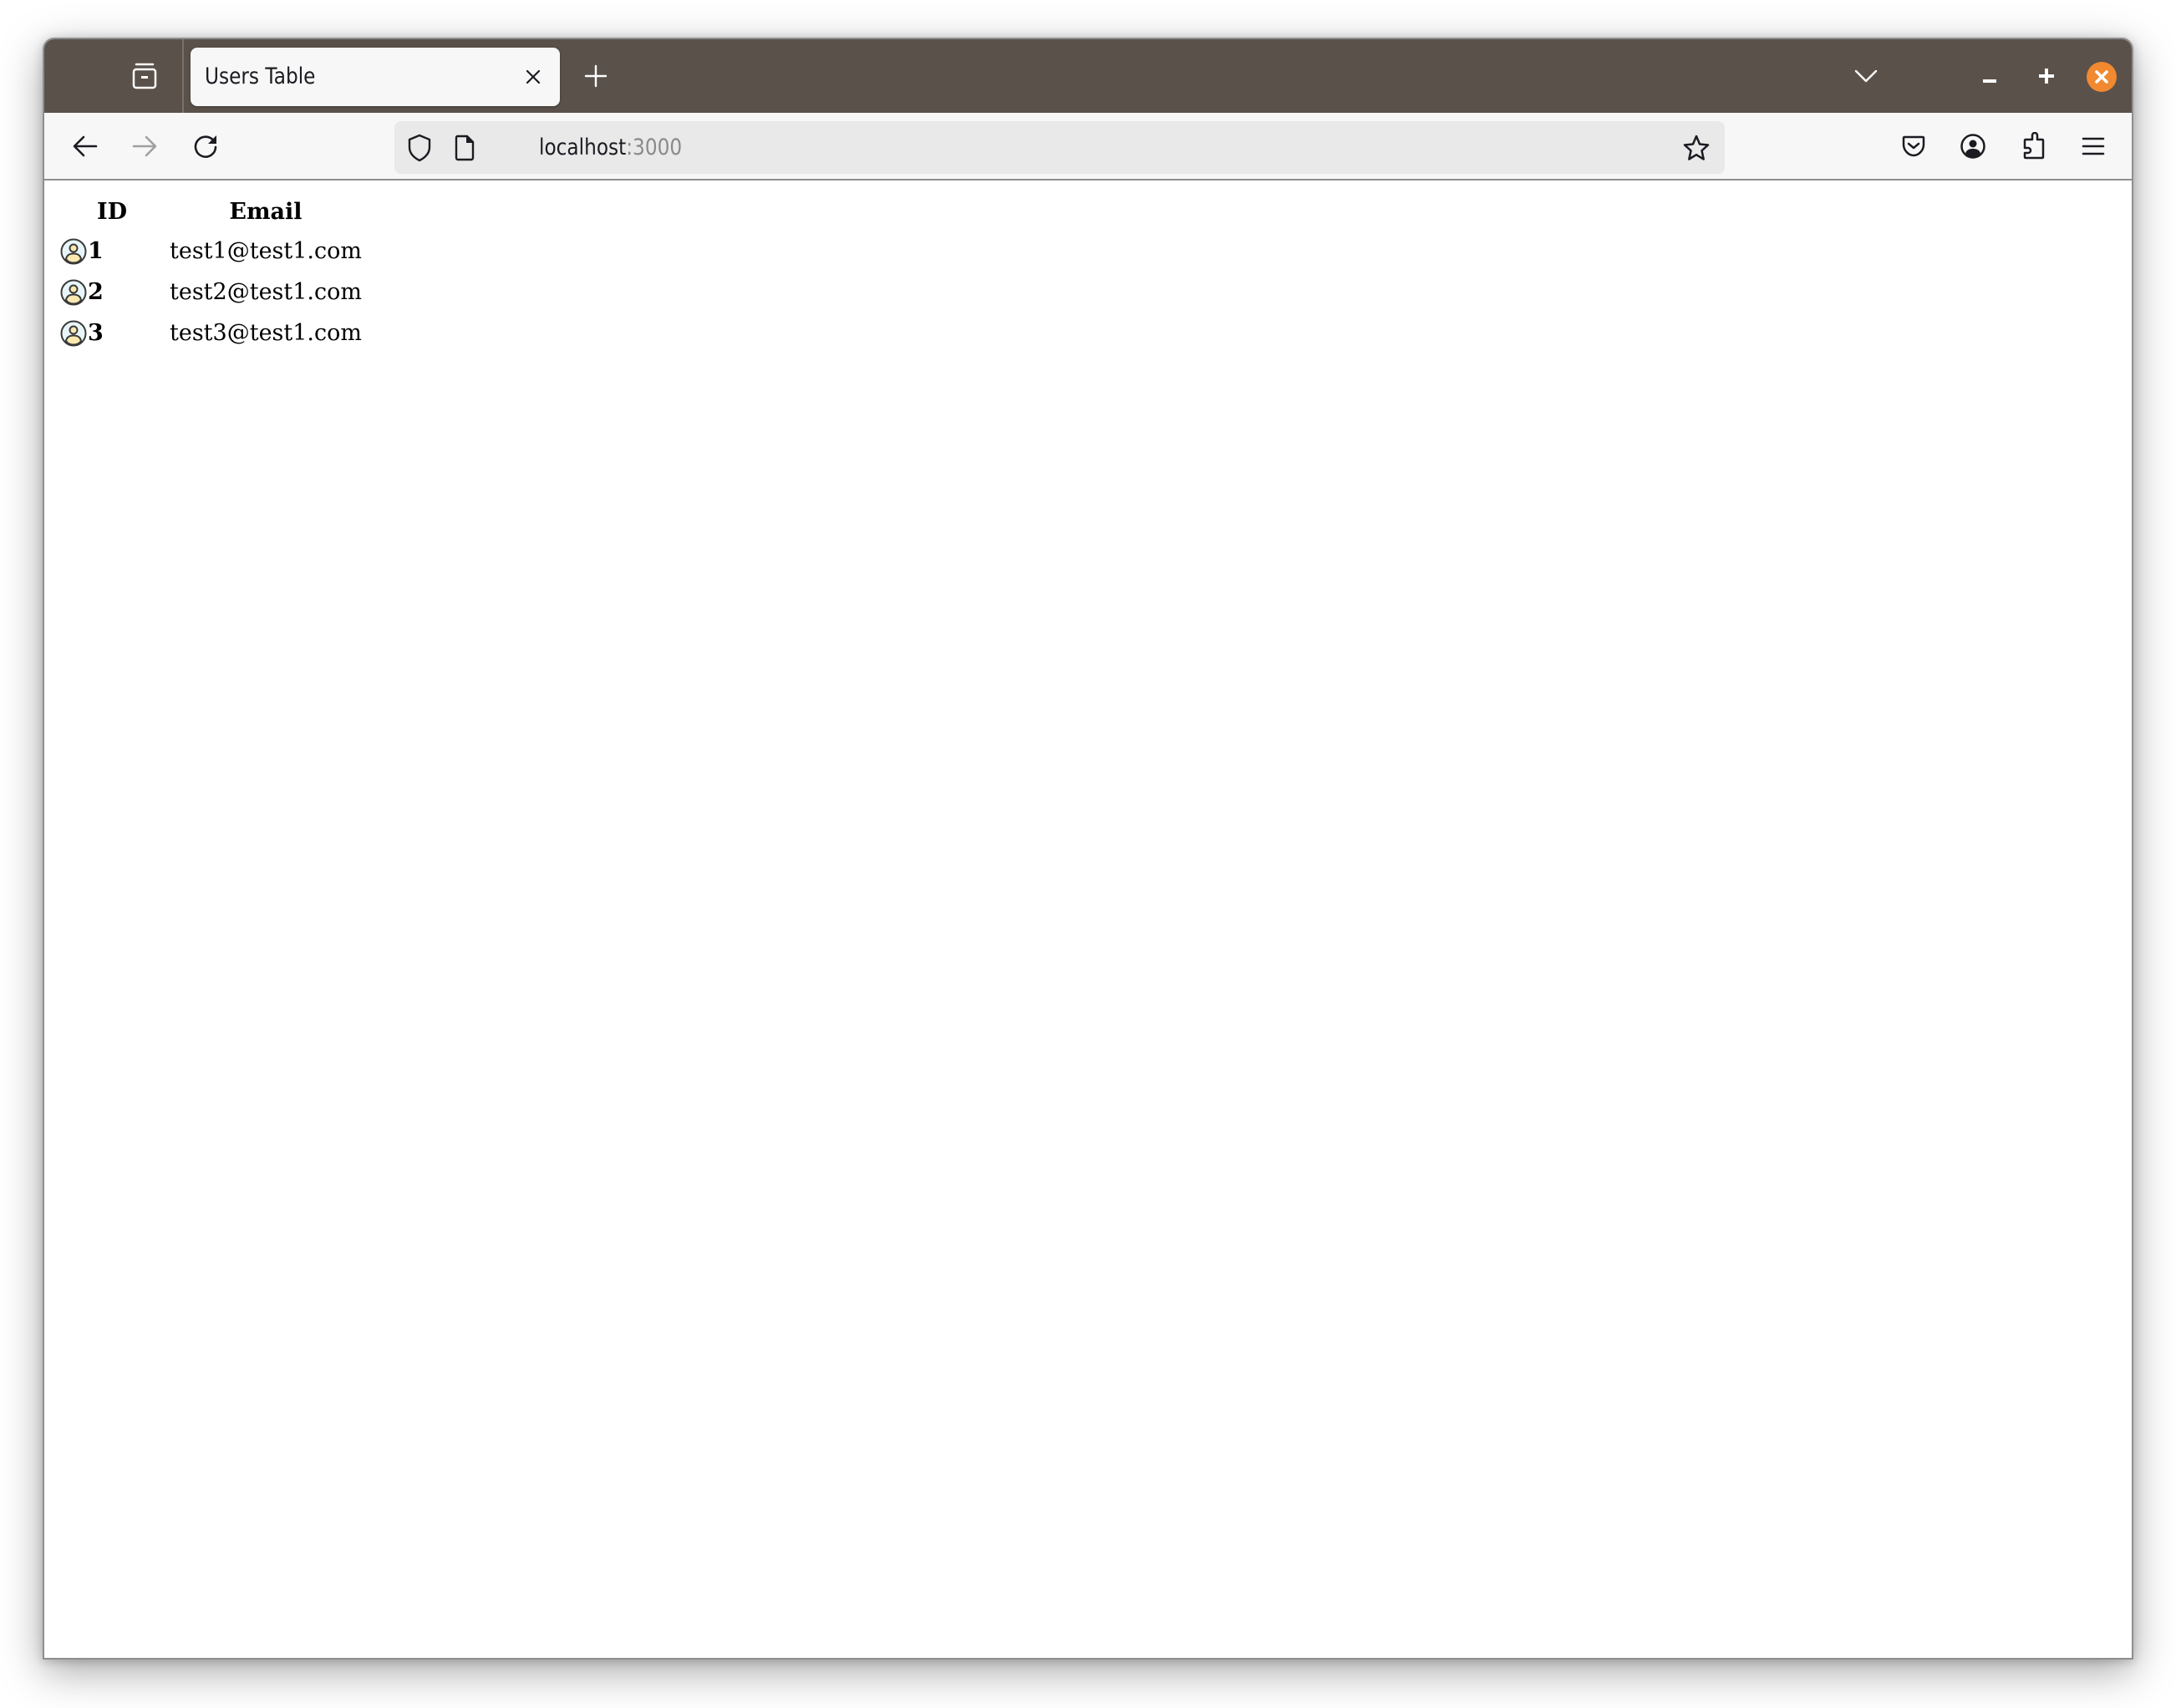  Describe the element at coordinates (375, 77) in the screenshot. I see `tab-users-table: Users Table` at that location.